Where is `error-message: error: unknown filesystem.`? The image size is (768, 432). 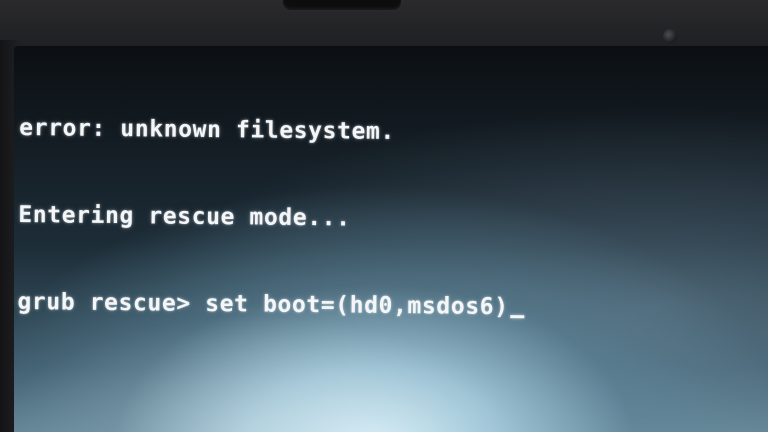 error-message: error: unknown filesystem. is located at coordinates (207, 129).